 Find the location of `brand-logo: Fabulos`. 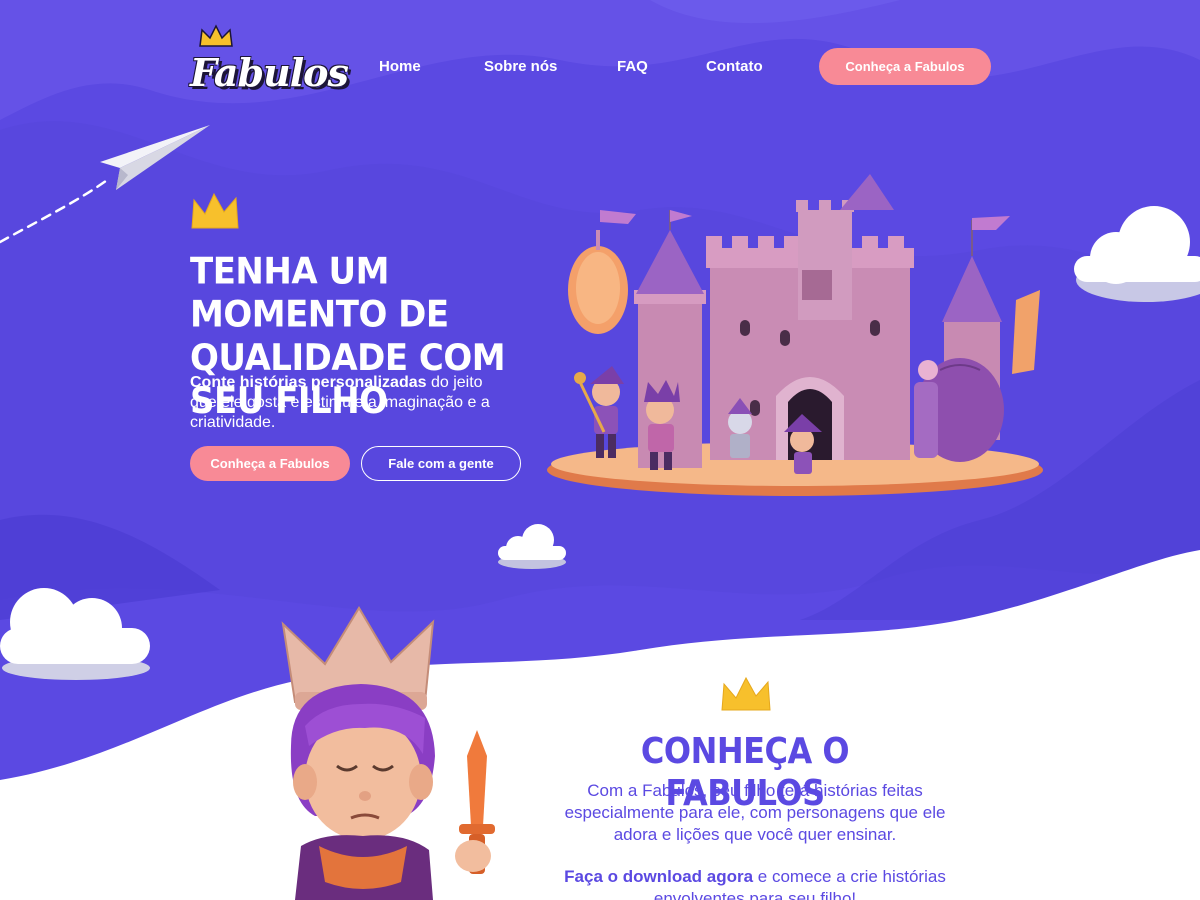

brand-logo: Fabulos is located at coordinates (269, 62).